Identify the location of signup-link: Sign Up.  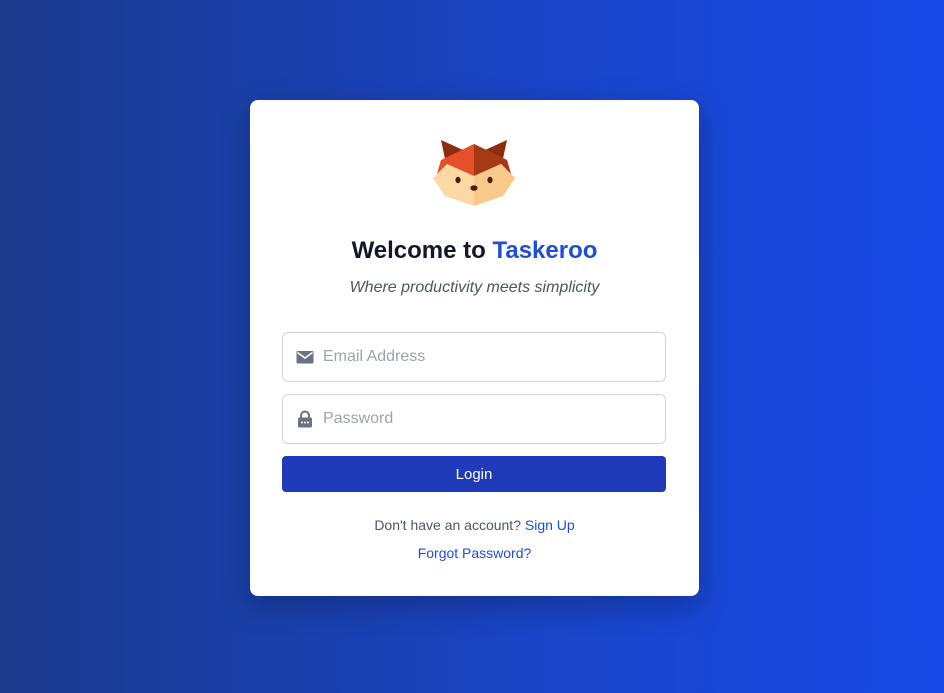
(550, 525).